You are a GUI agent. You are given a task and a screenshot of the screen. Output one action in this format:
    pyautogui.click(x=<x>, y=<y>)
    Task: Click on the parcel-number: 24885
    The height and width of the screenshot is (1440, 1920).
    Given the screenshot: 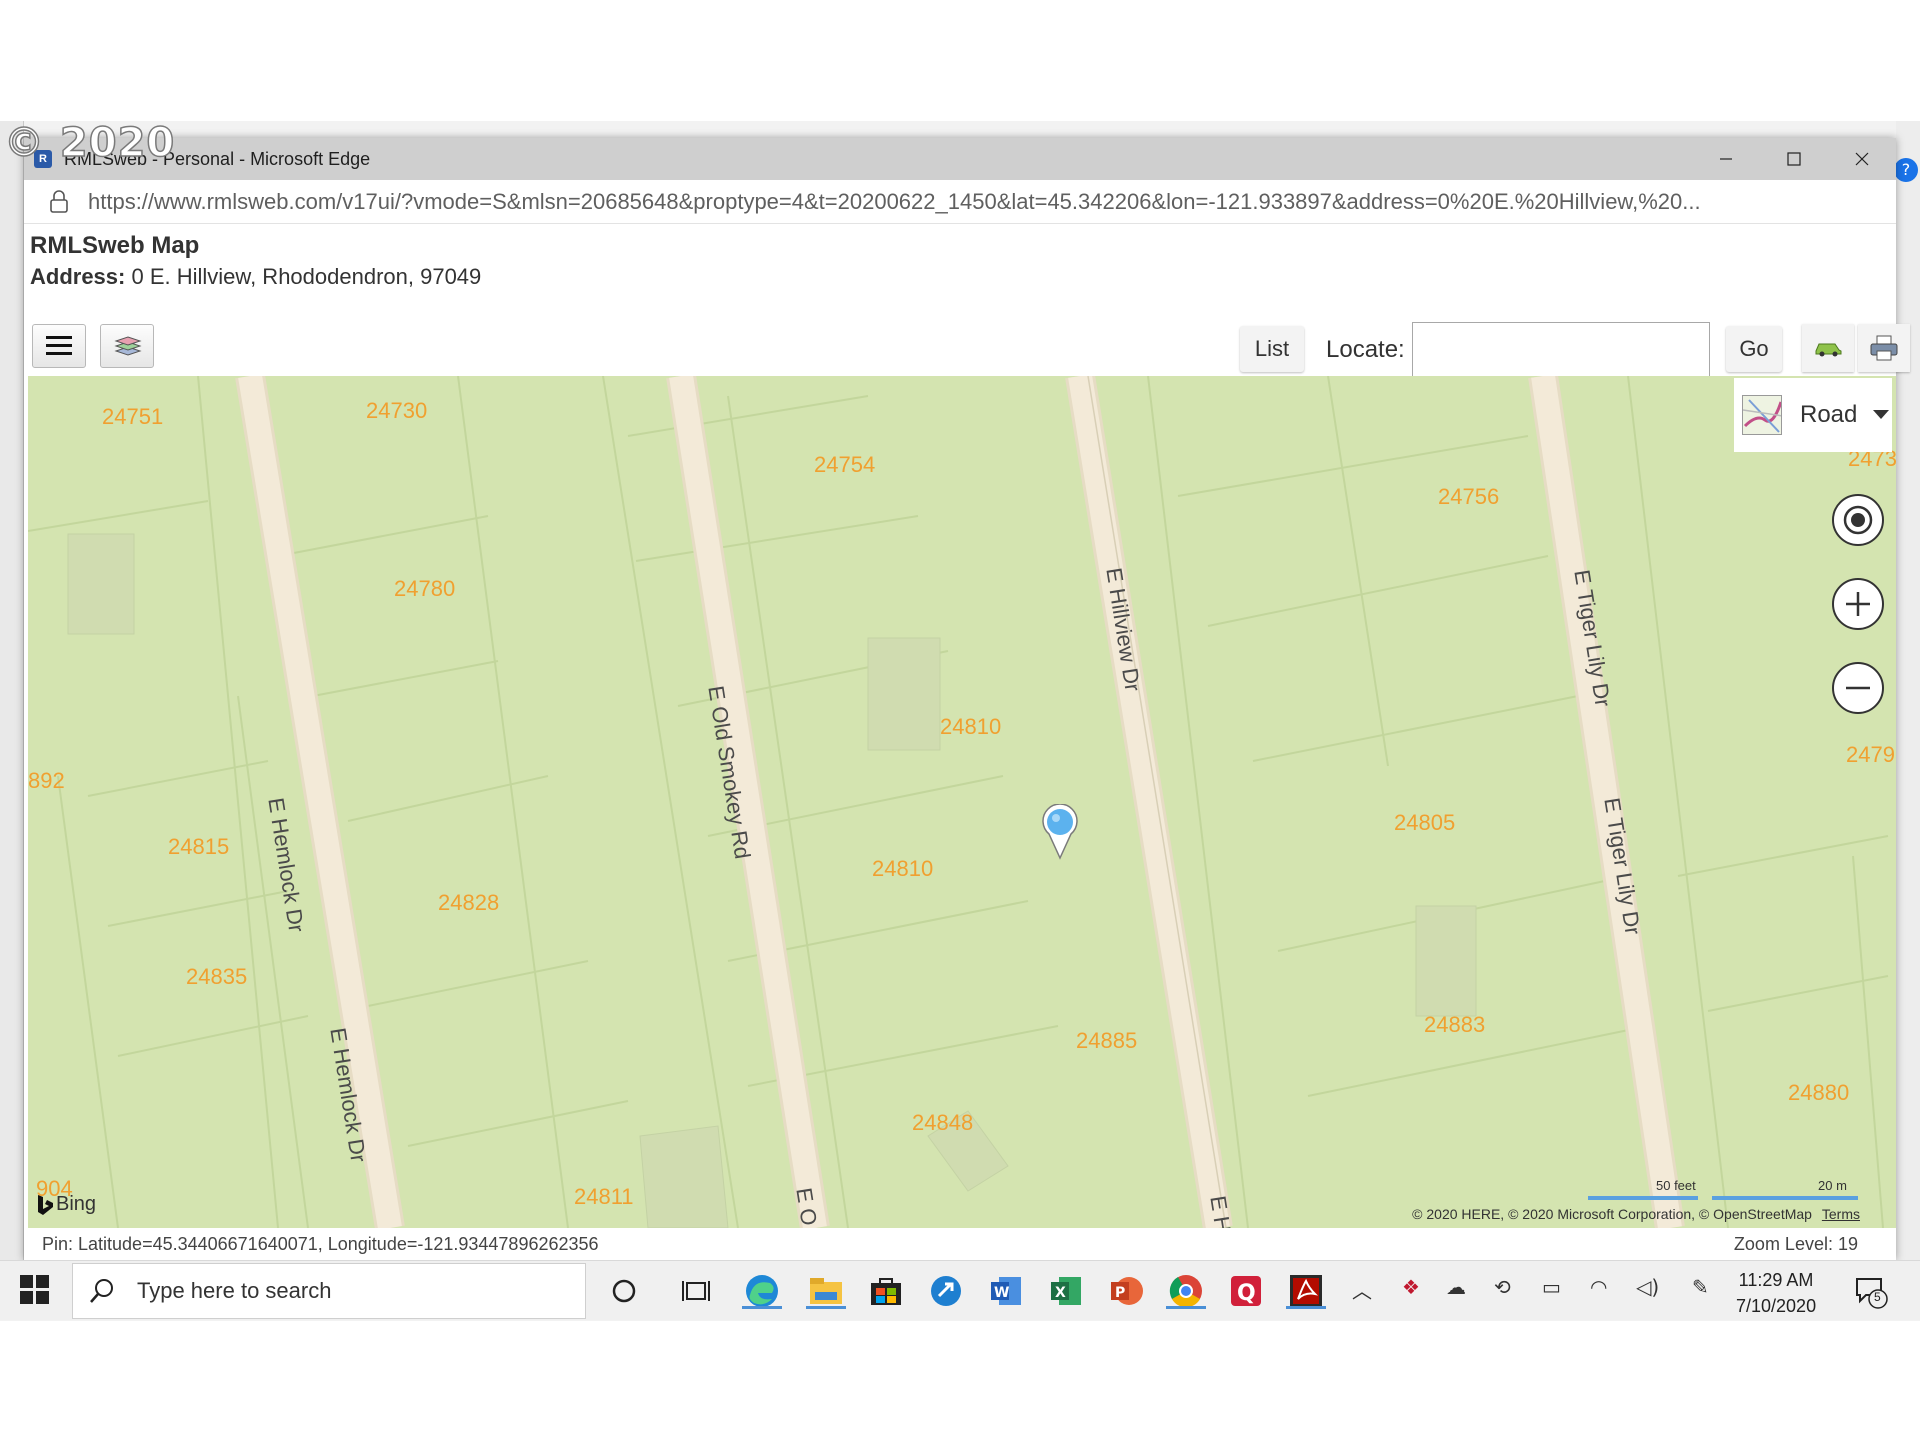 What is the action you would take?
    pyautogui.click(x=1107, y=1040)
    